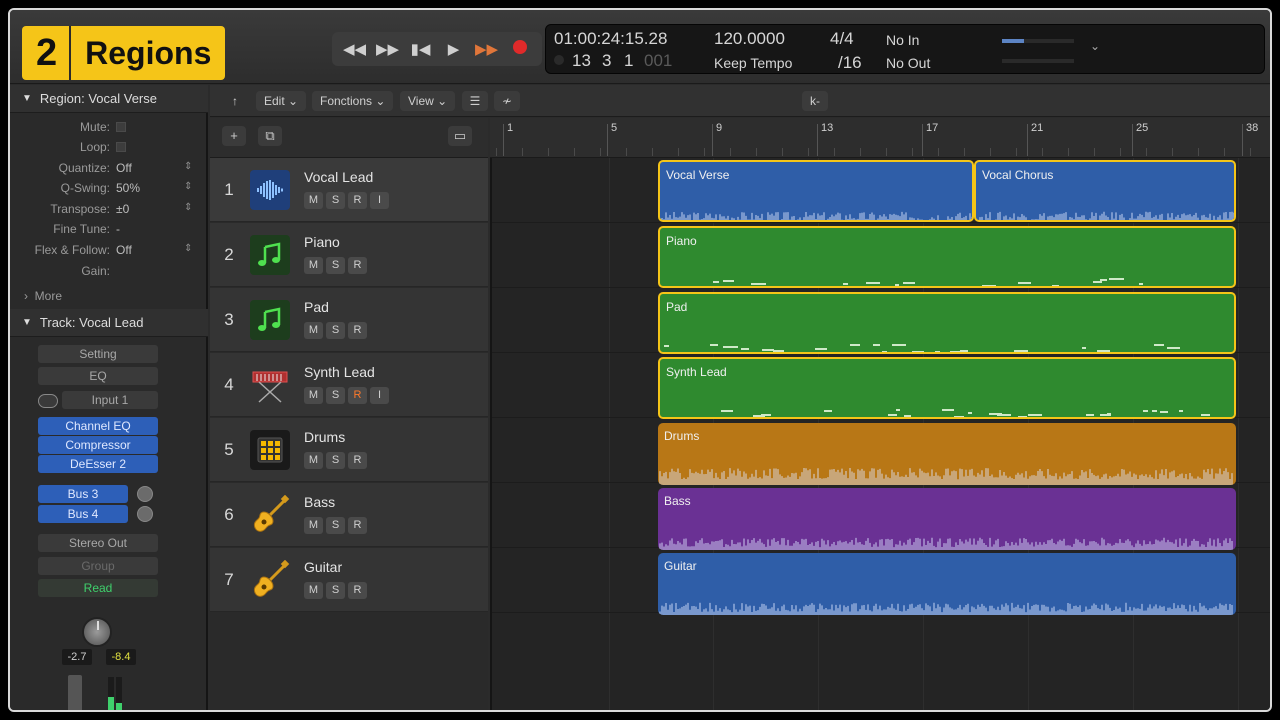  Describe the element at coordinates (339, 372) in the screenshot. I see `track-name: Synth Lead` at that location.